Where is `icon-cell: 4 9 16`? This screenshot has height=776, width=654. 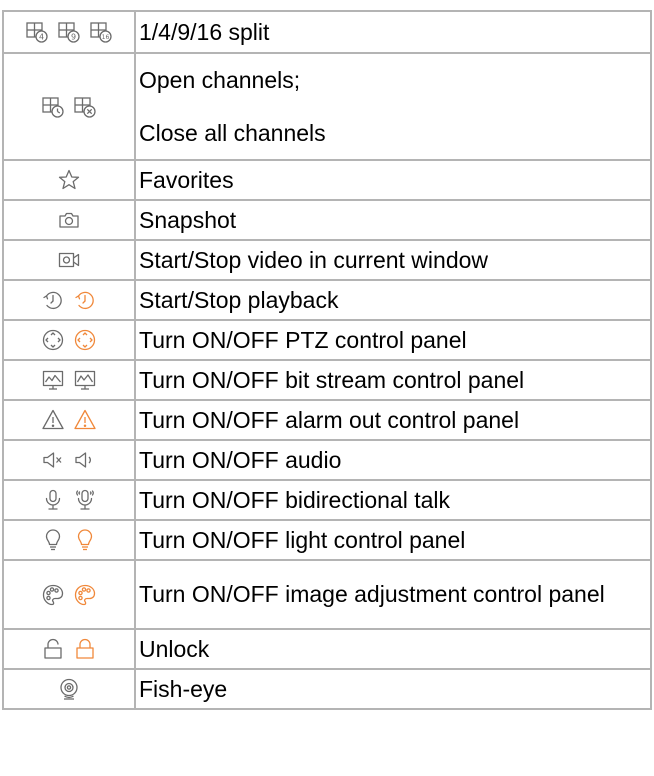 icon-cell: 4 9 16 is located at coordinates (69, 32).